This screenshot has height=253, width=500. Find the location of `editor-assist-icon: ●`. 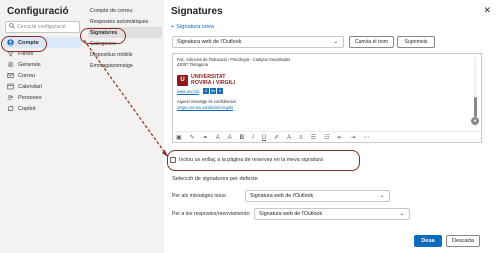

editor-assist-icon: ● is located at coordinates (475, 121).